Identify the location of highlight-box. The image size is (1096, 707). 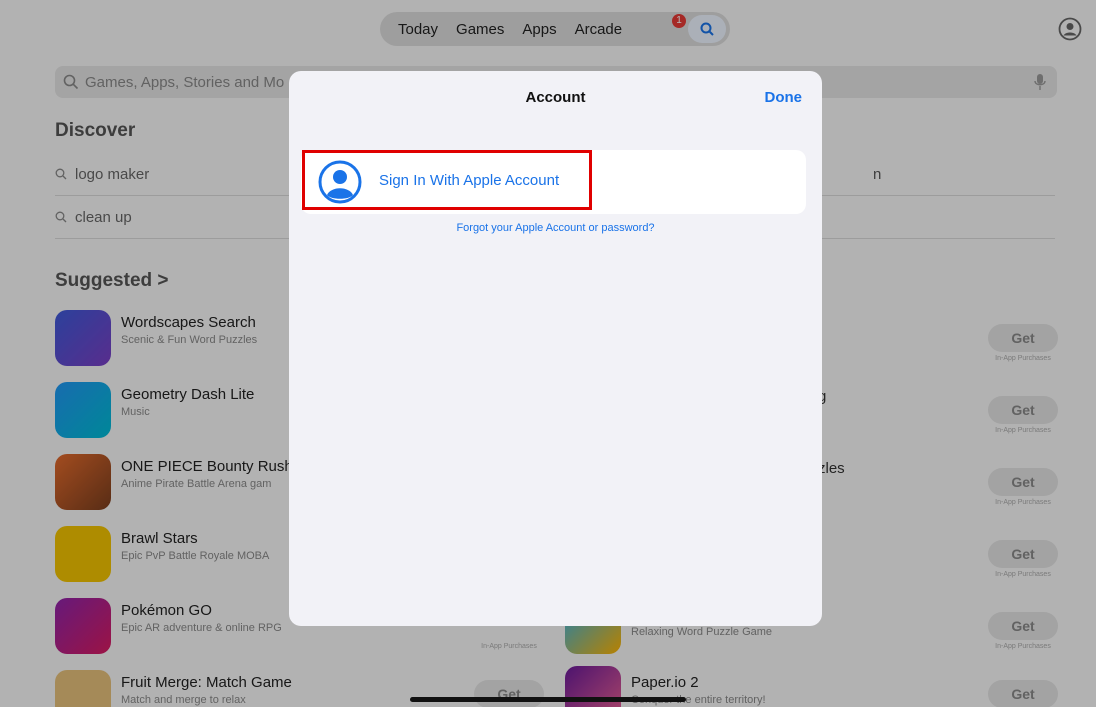
(447, 180).